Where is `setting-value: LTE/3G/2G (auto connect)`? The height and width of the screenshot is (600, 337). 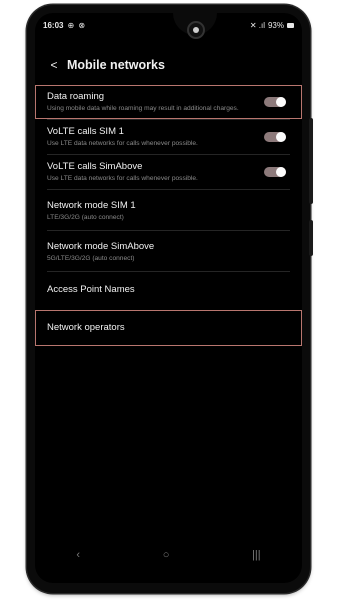 setting-value: LTE/3G/2G (auto connect) is located at coordinates (85, 217).